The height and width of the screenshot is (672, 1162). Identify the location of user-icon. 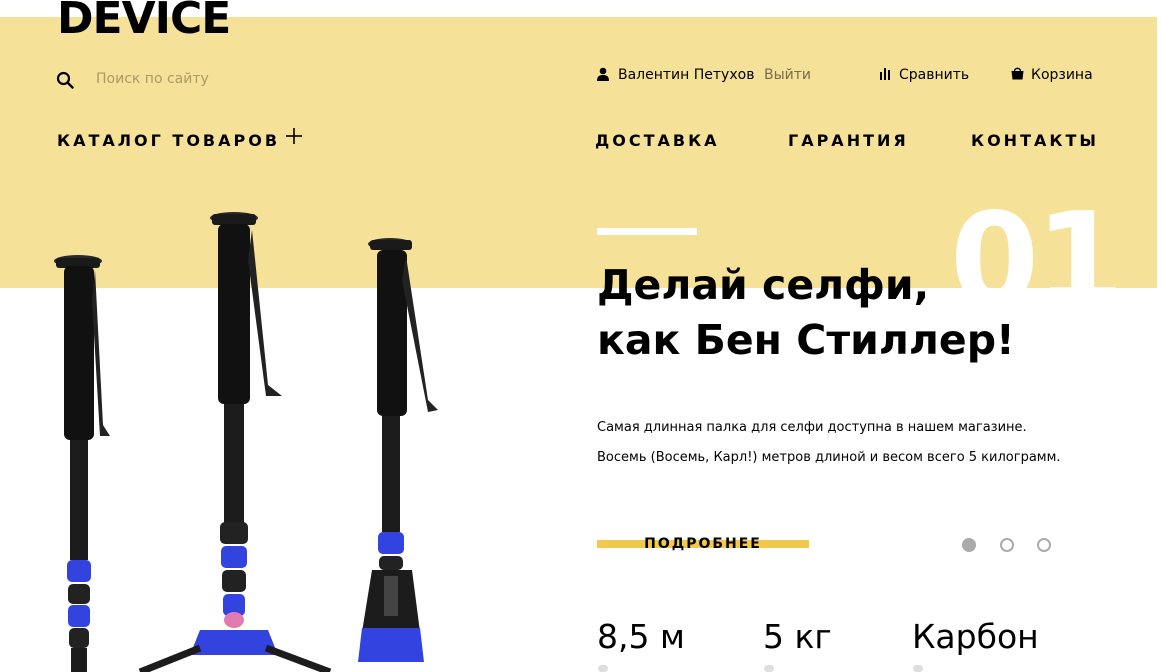
(603, 74).